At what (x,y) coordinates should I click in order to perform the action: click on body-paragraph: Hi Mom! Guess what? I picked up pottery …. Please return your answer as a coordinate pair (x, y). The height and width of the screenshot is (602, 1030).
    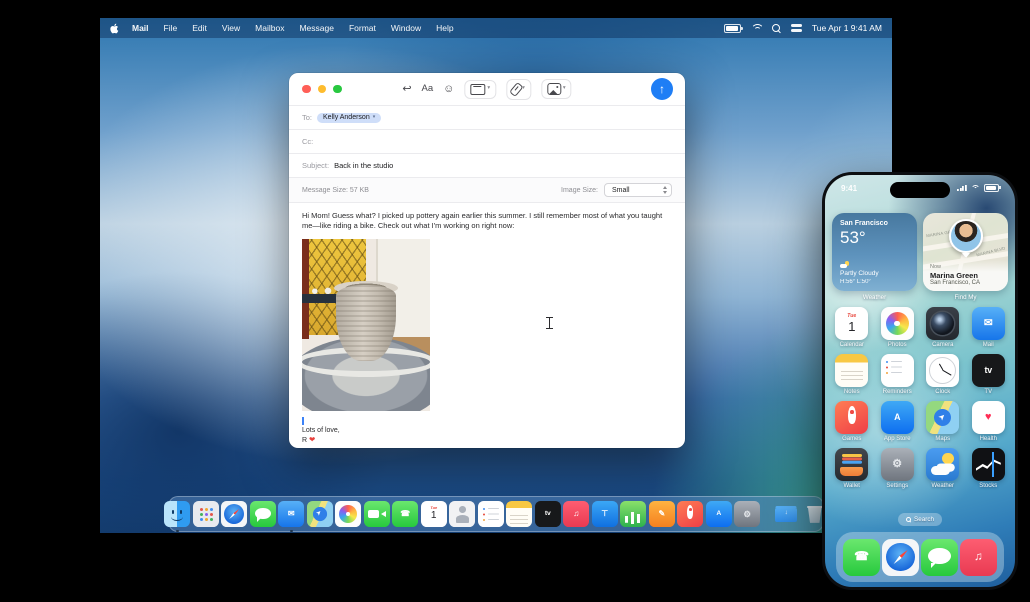
    Looking at the image, I should click on (482, 221).